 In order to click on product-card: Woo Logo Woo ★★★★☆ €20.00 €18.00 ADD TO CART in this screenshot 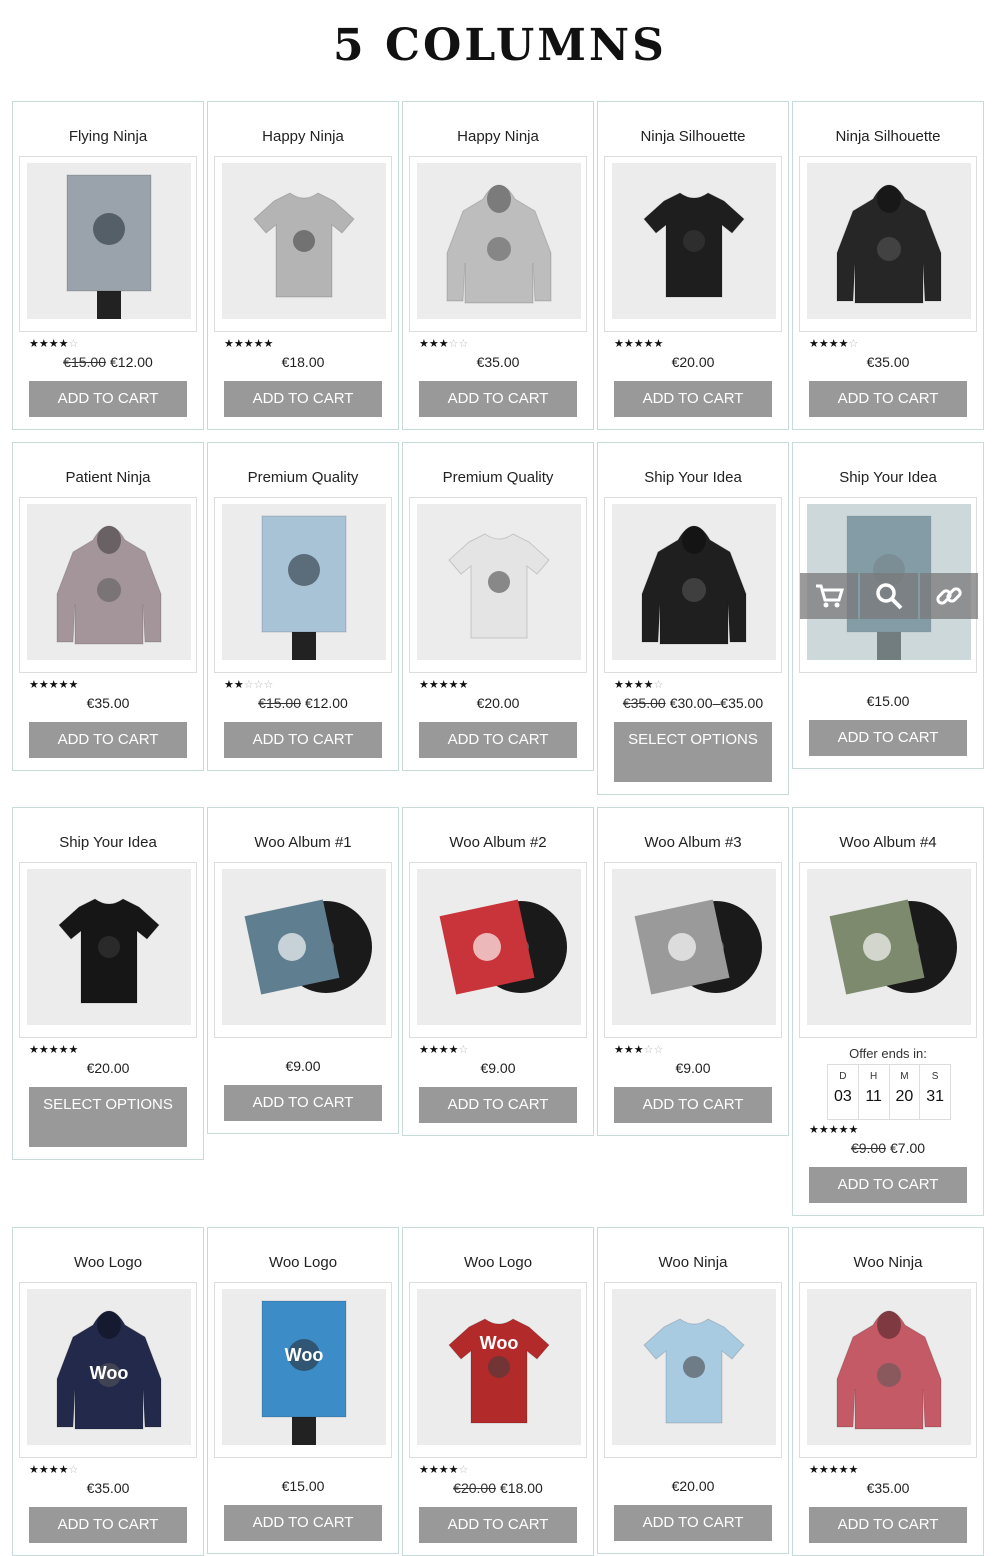, I will do `click(498, 1391)`.